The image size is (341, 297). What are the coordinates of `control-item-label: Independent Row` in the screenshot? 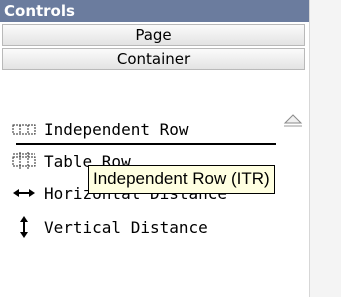 It's located at (116, 129).